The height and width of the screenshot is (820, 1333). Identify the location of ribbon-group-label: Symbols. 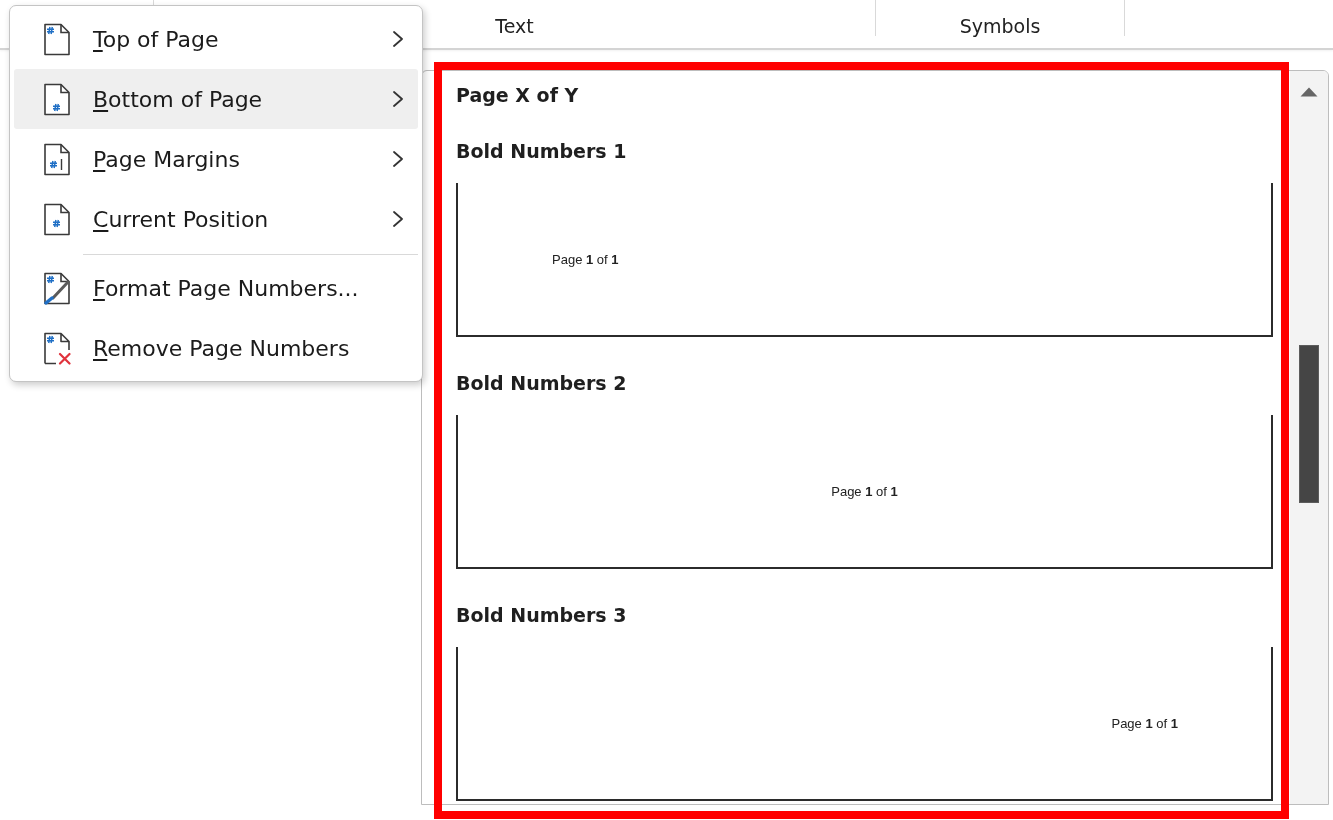
(1000, 26).